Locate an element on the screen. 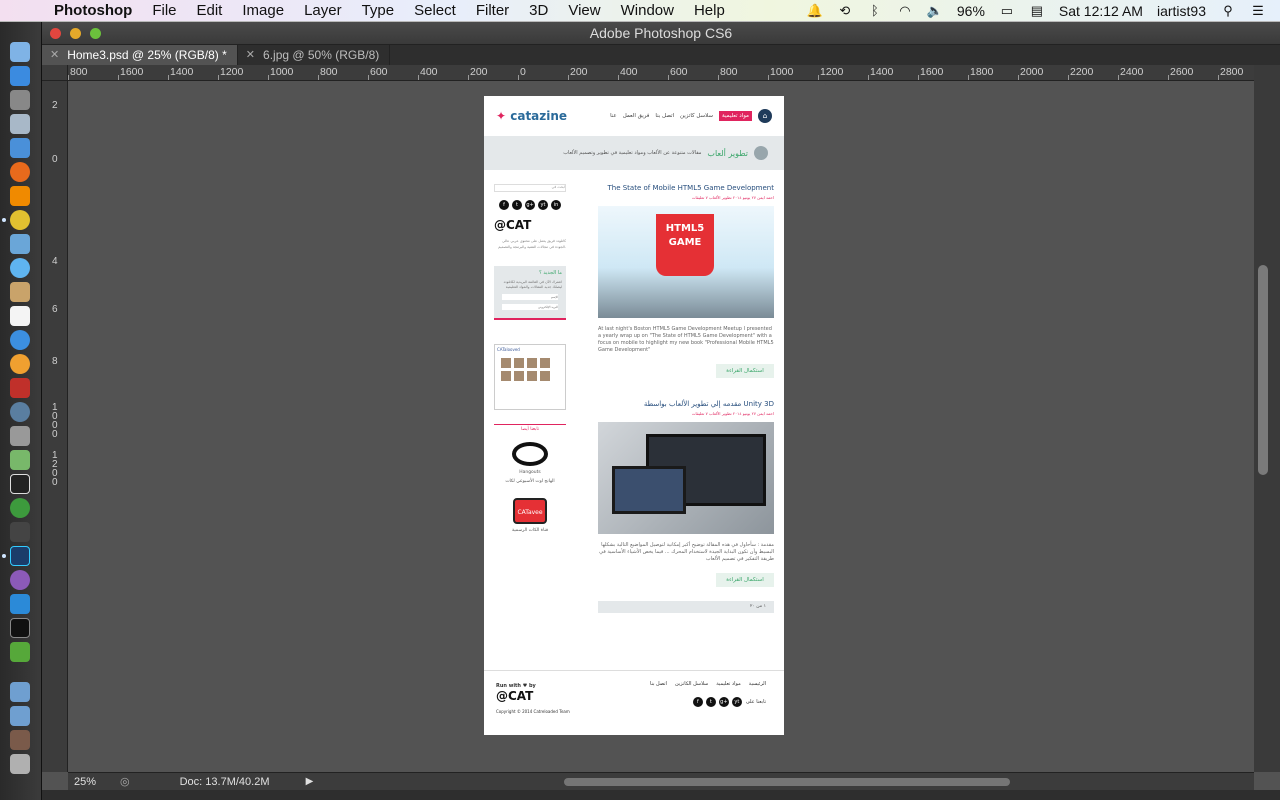  zoom-level: 25% is located at coordinates (94, 782).